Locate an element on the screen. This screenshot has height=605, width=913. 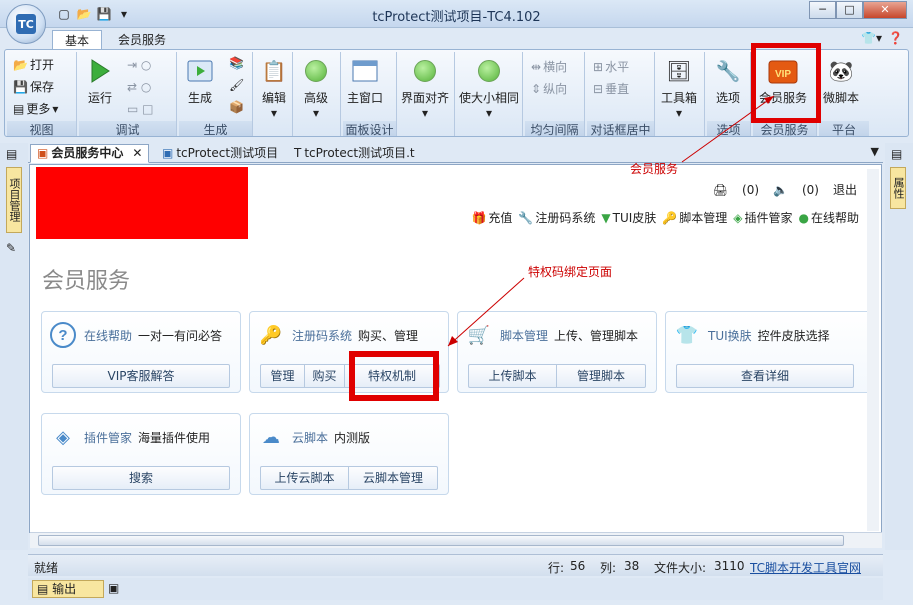
col-label: 列: is located at coordinates (608, 568).